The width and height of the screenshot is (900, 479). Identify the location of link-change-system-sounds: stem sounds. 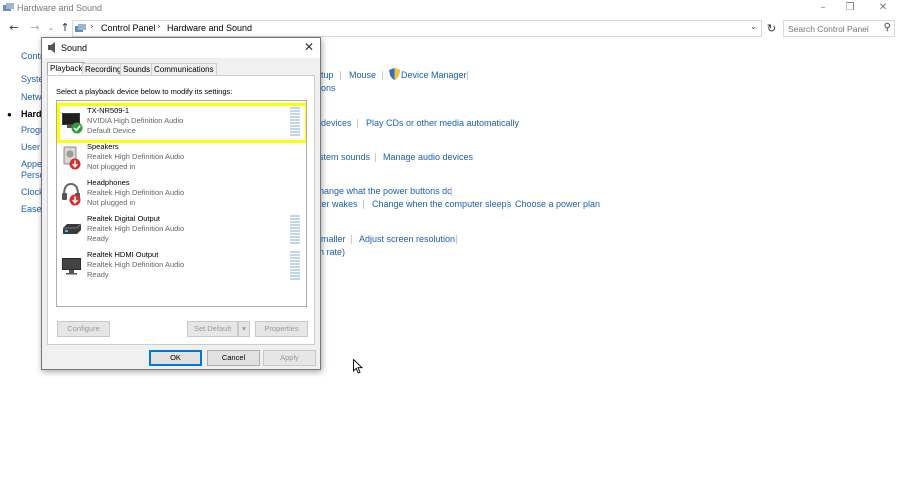
(344, 157).